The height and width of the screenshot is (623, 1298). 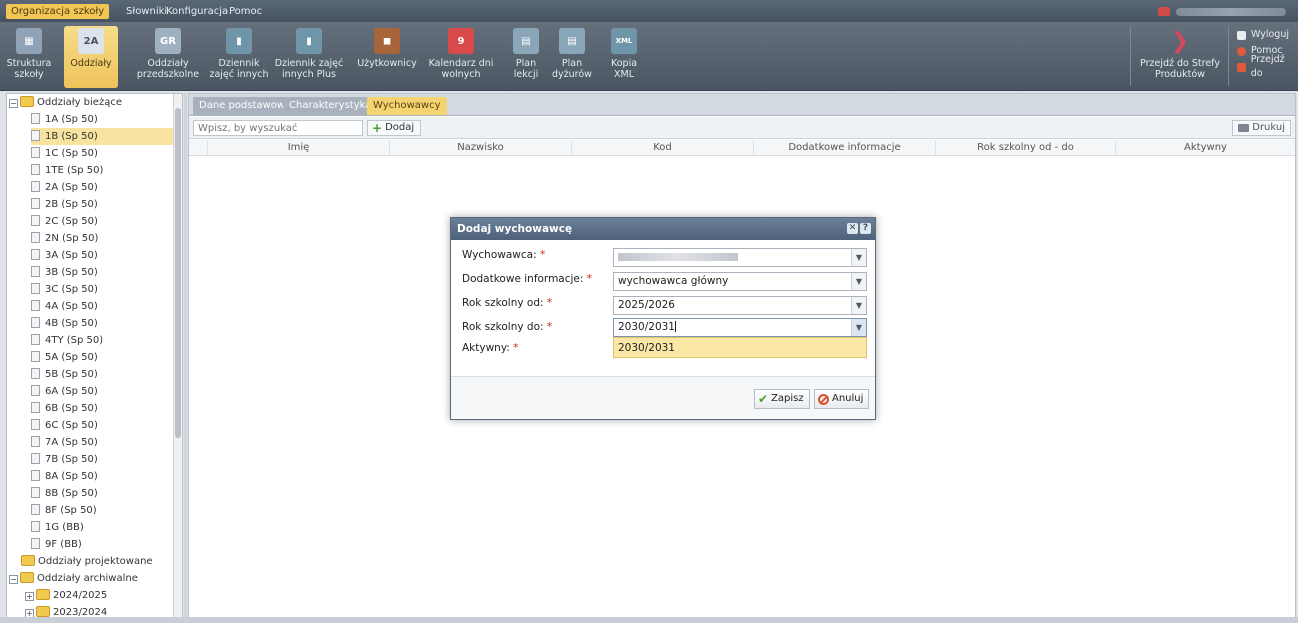 What do you see at coordinates (480, 148) in the screenshot?
I see `column-nazwisko: Nazwisko` at bounding box center [480, 148].